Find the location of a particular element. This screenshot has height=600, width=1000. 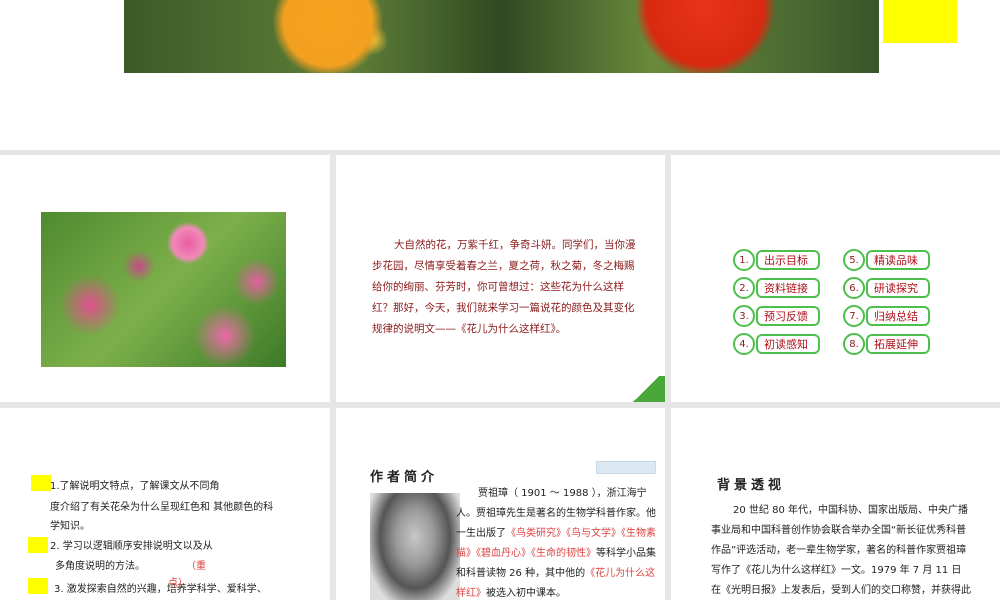

menu-button-5: 5. 精读品味 is located at coordinates (886, 260).